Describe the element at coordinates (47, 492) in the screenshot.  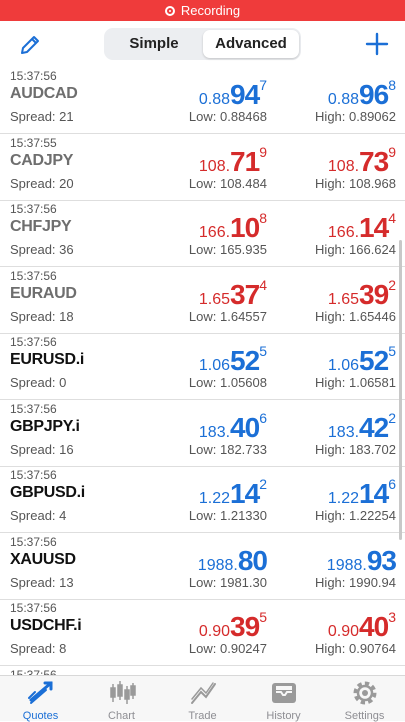
I see `symbol-name: GBPUSD.i` at that location.